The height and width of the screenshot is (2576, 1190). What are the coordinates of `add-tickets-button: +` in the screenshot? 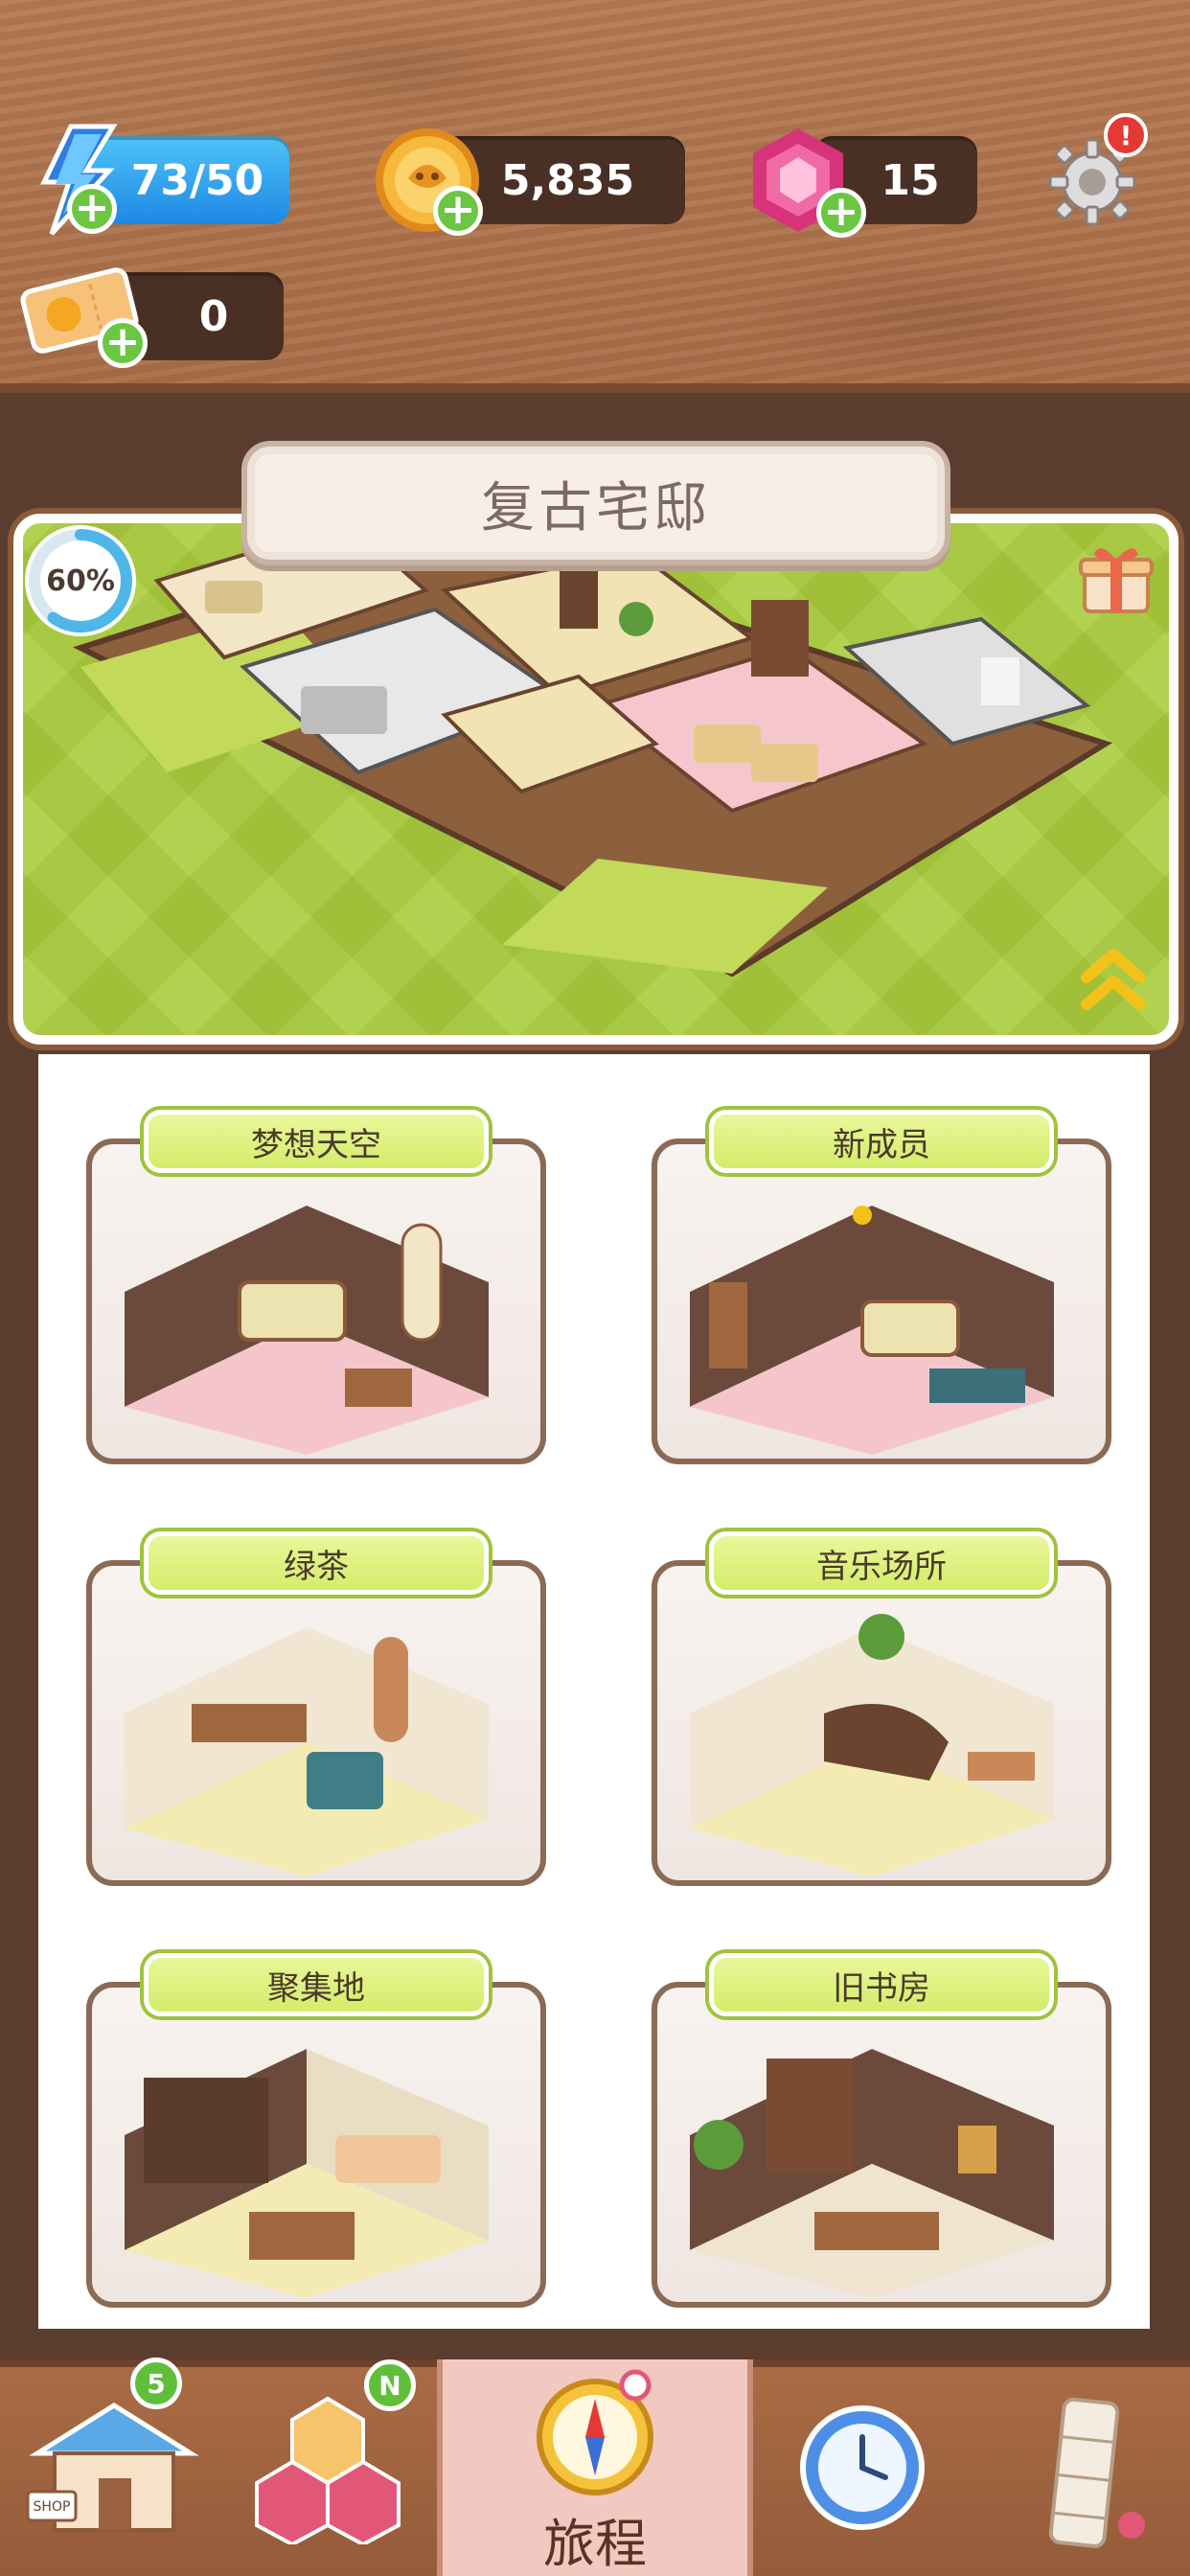 It's located at (123, 343).